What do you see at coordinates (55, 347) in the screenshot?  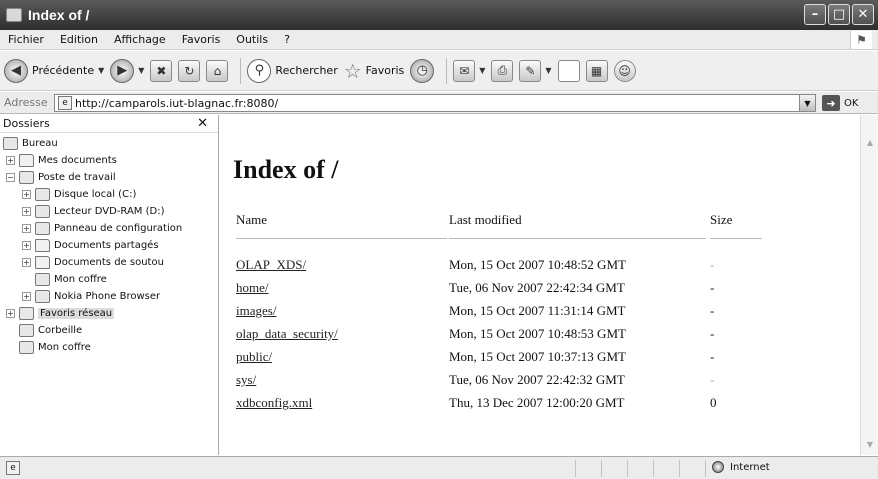 I see `tree-item-mon-coffre-root: Mon coffre` at bounding box center [55, 347].